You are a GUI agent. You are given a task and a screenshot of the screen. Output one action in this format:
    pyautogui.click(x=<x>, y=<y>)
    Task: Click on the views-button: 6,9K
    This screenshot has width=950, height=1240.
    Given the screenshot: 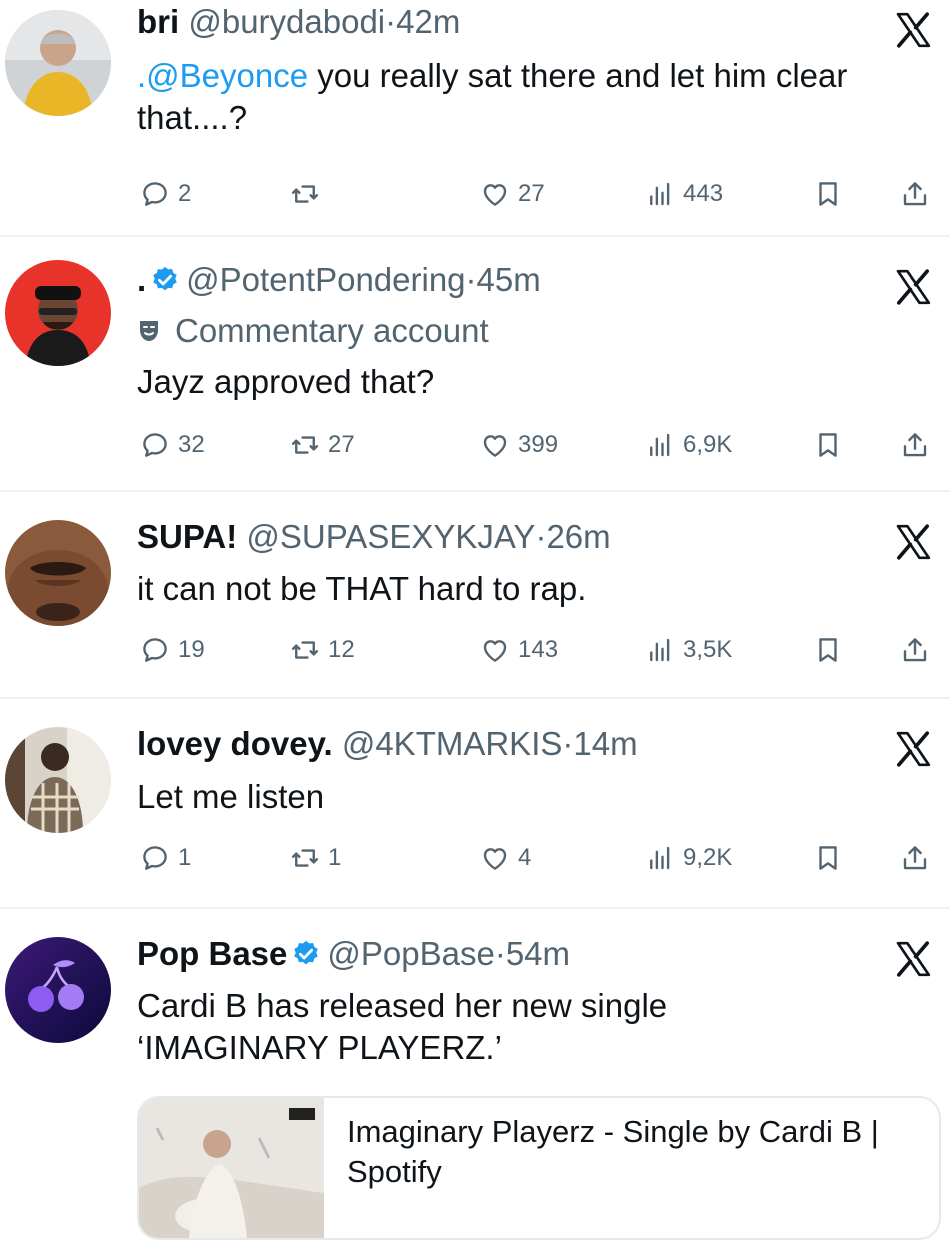 What is the action you would take?
    pyautogui.click(x=688, y=445)
    